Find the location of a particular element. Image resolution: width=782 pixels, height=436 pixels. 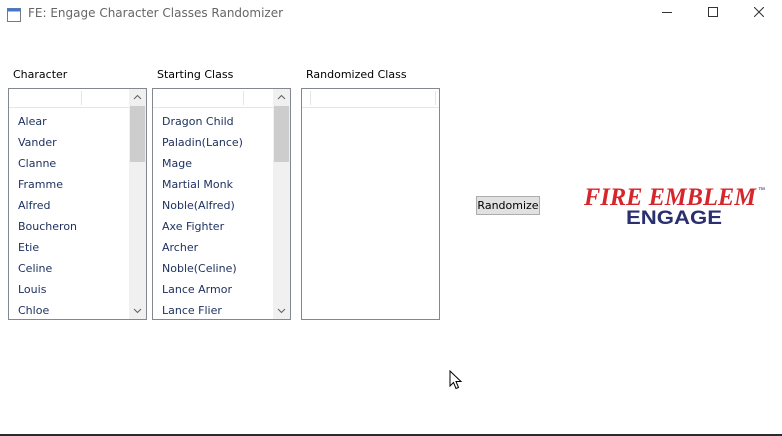

list-item: Celine is located at coordinates (35, 268).